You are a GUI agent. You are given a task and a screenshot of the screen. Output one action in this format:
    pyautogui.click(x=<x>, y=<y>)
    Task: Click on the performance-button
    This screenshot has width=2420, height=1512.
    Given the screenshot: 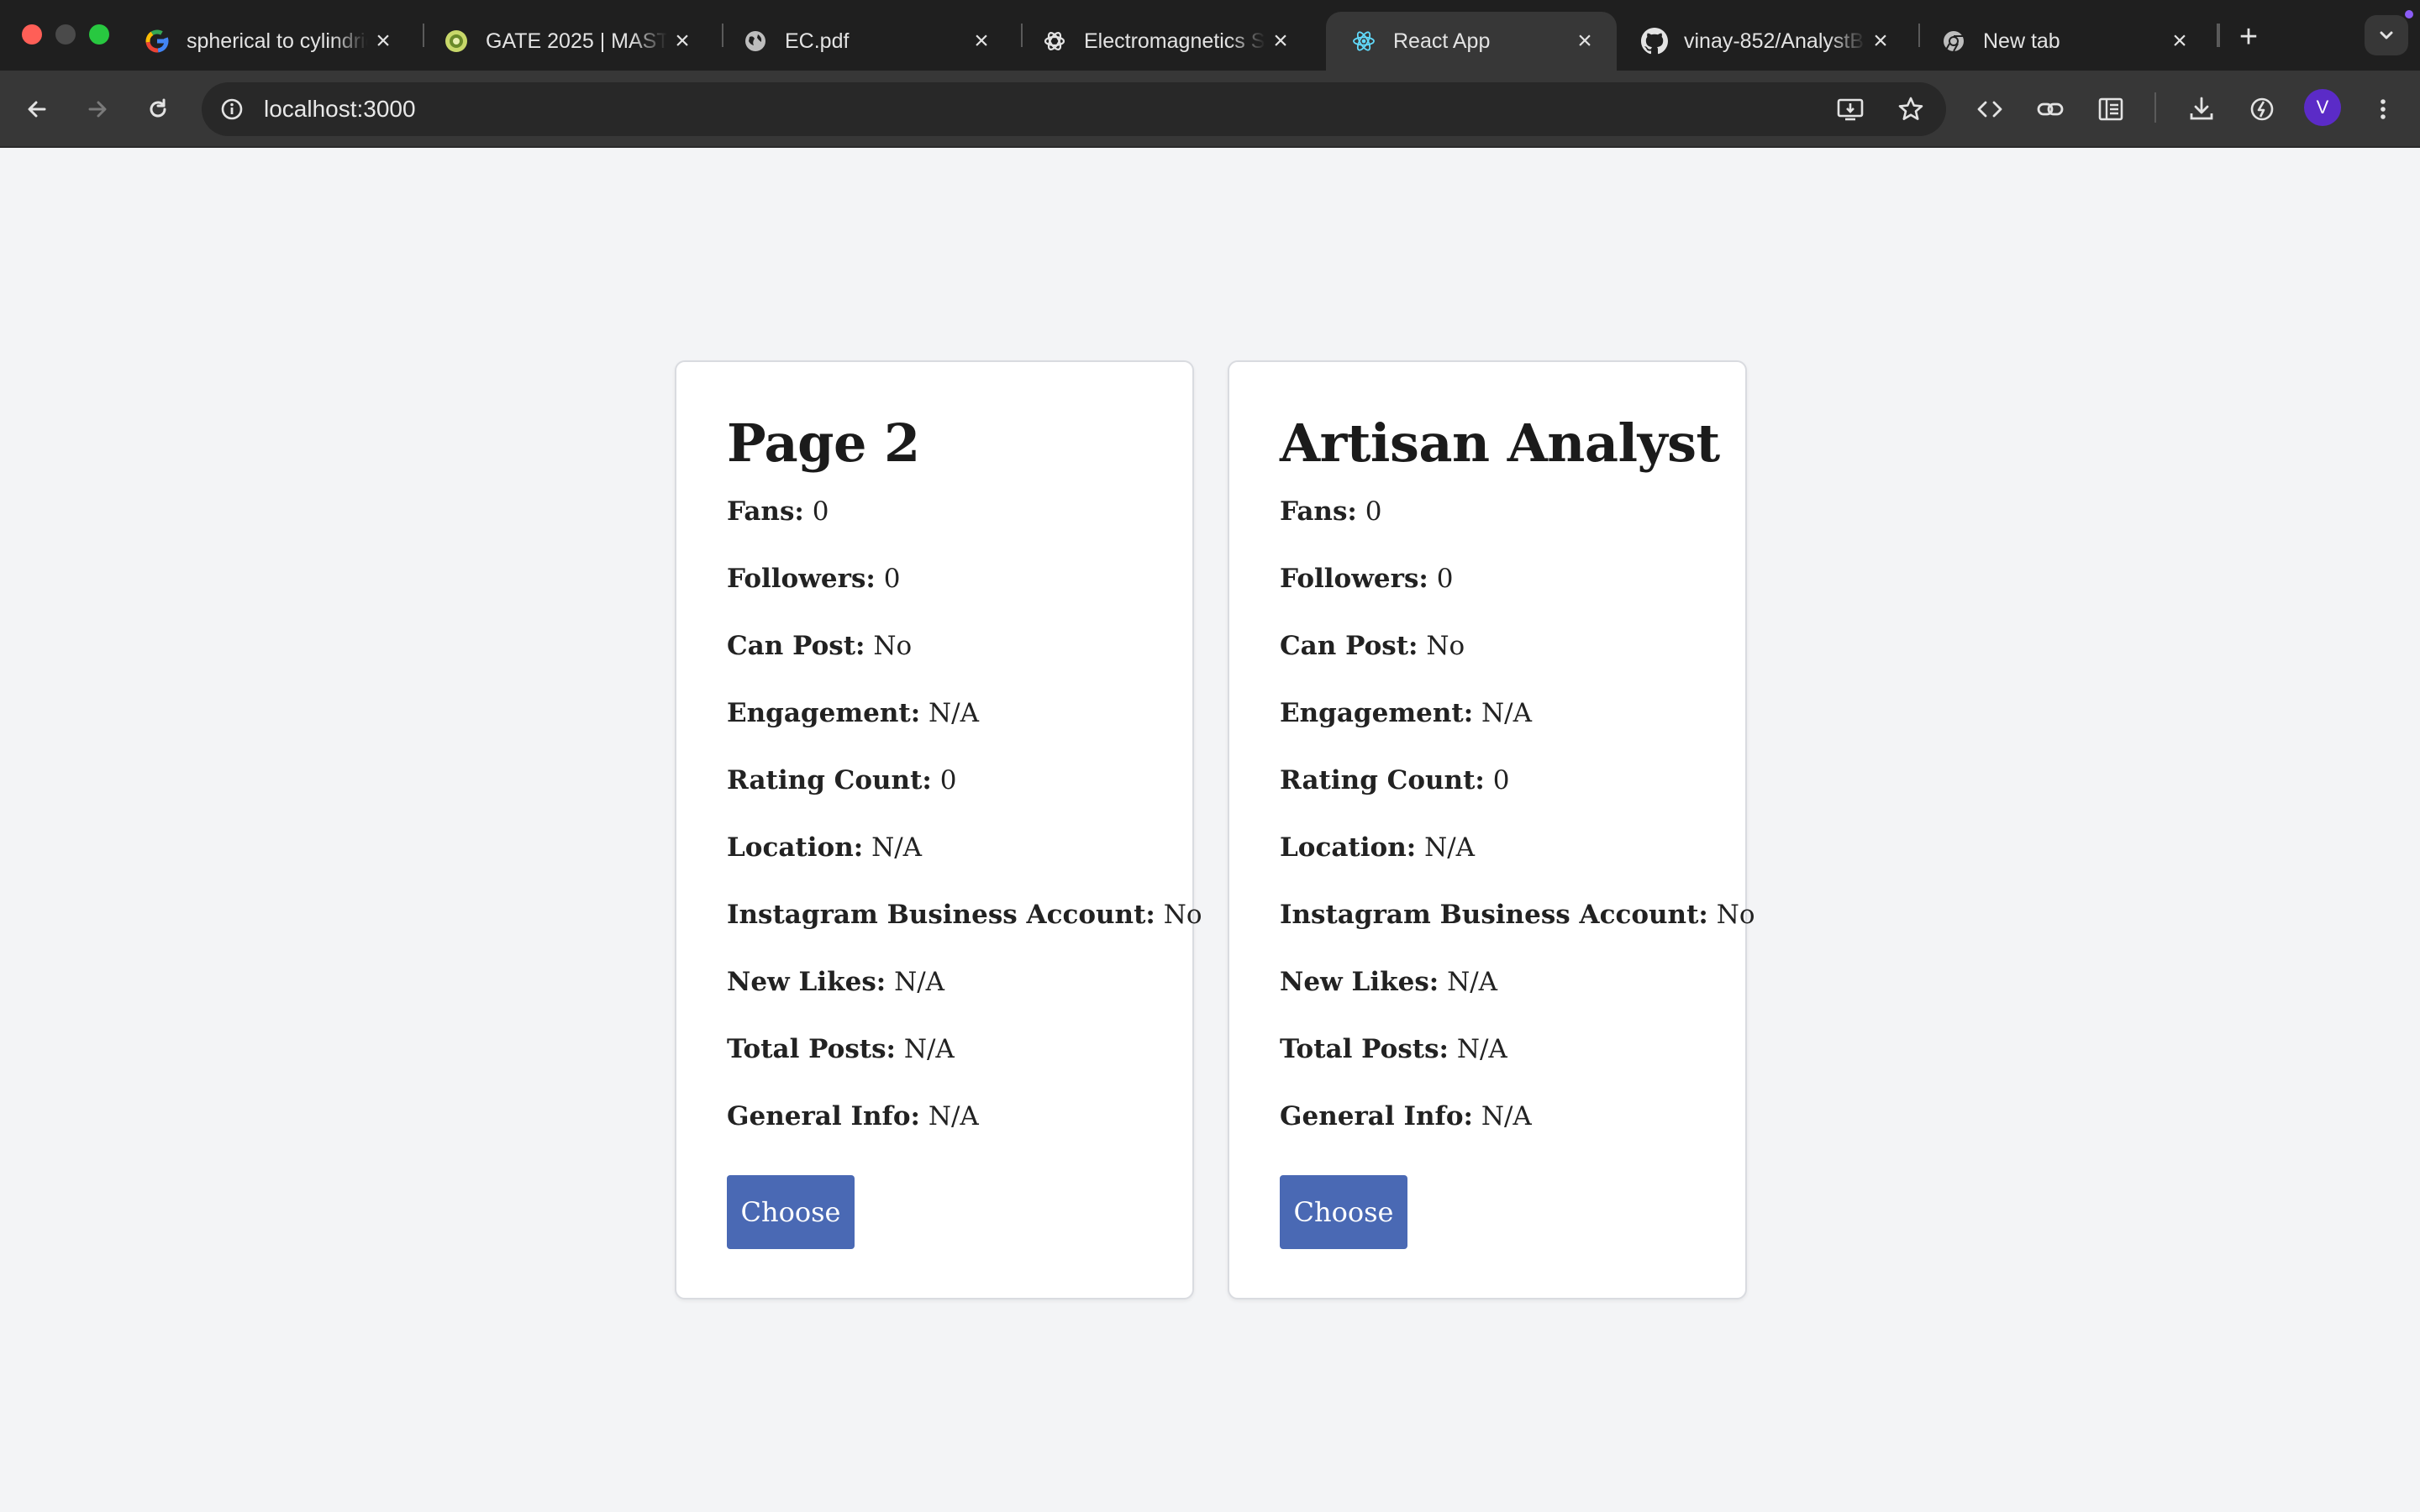 What is the action you would take?
    pyautogui.click(x=2262, y=109)
    